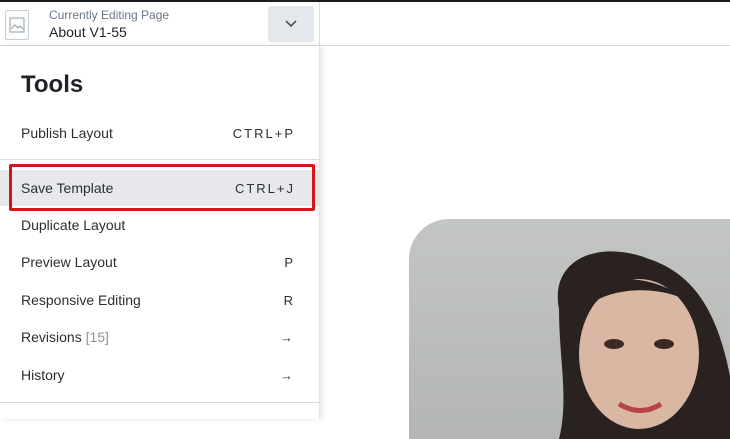 This screenshot has width=730, height=439. What do you see at coordinates (159, 337) in the screenshot?
I see `menu-item-revisions: Revisions [15] →` at bounding box center [159, 337].